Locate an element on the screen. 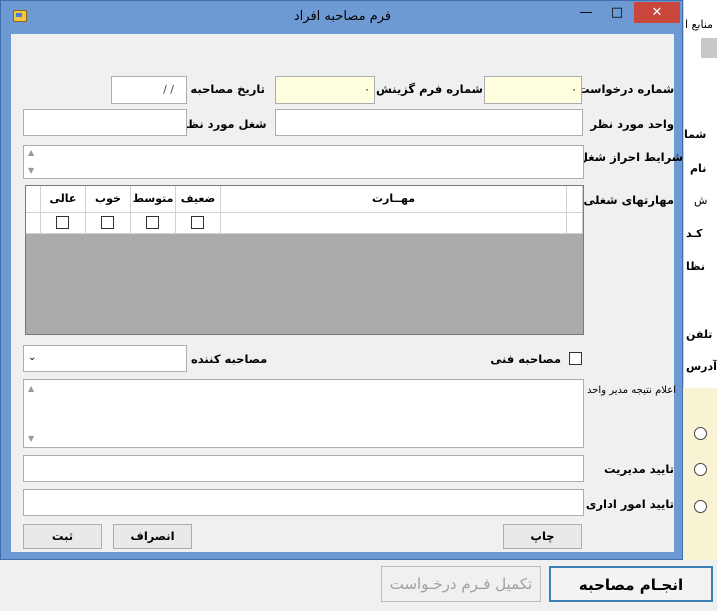 Image resolution: width=717 pixels, height=611 pixels. print-button: چاپ is located at coordinates (542, 536).